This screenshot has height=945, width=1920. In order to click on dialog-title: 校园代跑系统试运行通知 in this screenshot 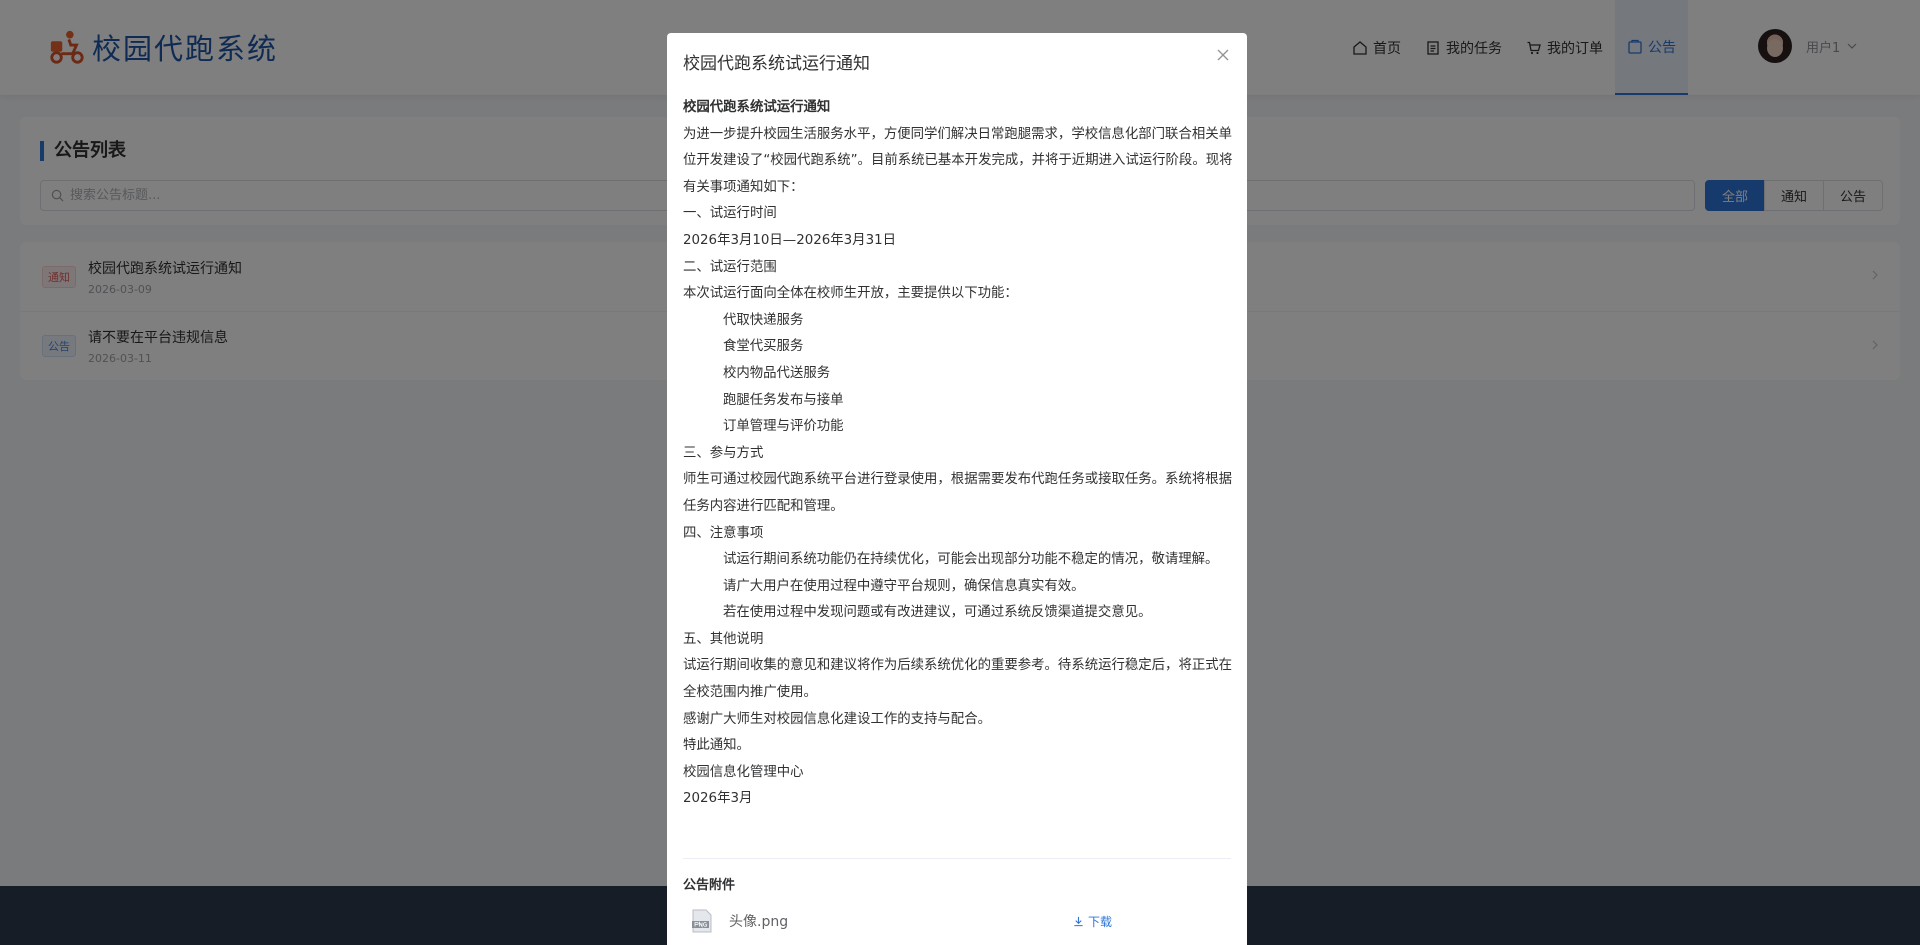, I will do `click(776, 64)`.